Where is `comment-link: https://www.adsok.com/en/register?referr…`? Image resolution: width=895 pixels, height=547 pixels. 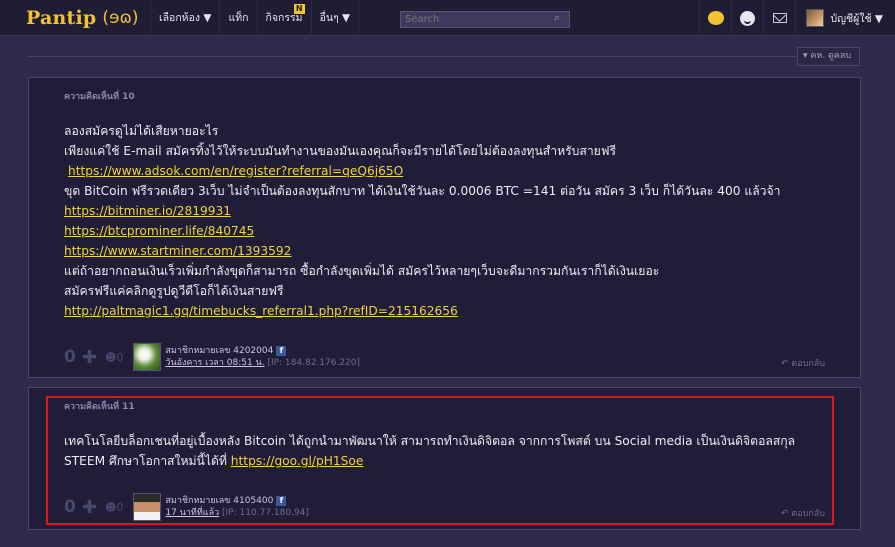 comment-link: https://www.adsok.com/en/register?referr… is located at coordinates (235, 171).